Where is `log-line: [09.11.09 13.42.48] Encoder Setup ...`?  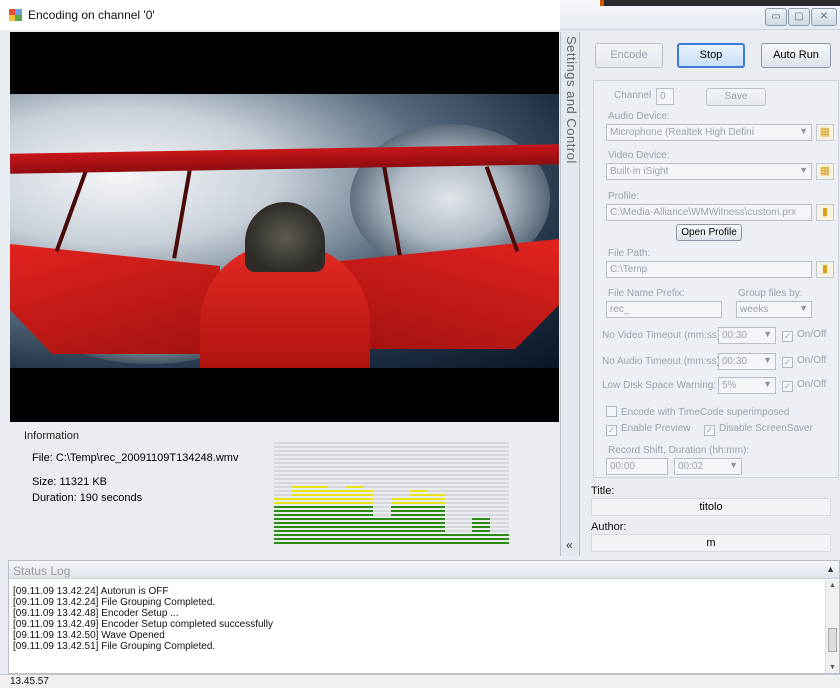 log-line: [09.11.09 13.42.48] Encoder Setup ... is located at coordinates (96, 613).